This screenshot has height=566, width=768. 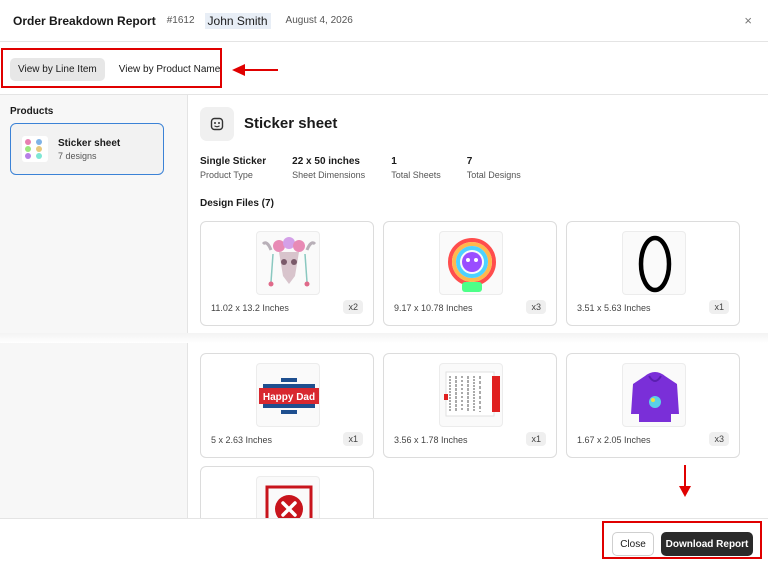 I want to click on stat-total-sheets: 1 Total Sheets, so click(x=416, y=168).